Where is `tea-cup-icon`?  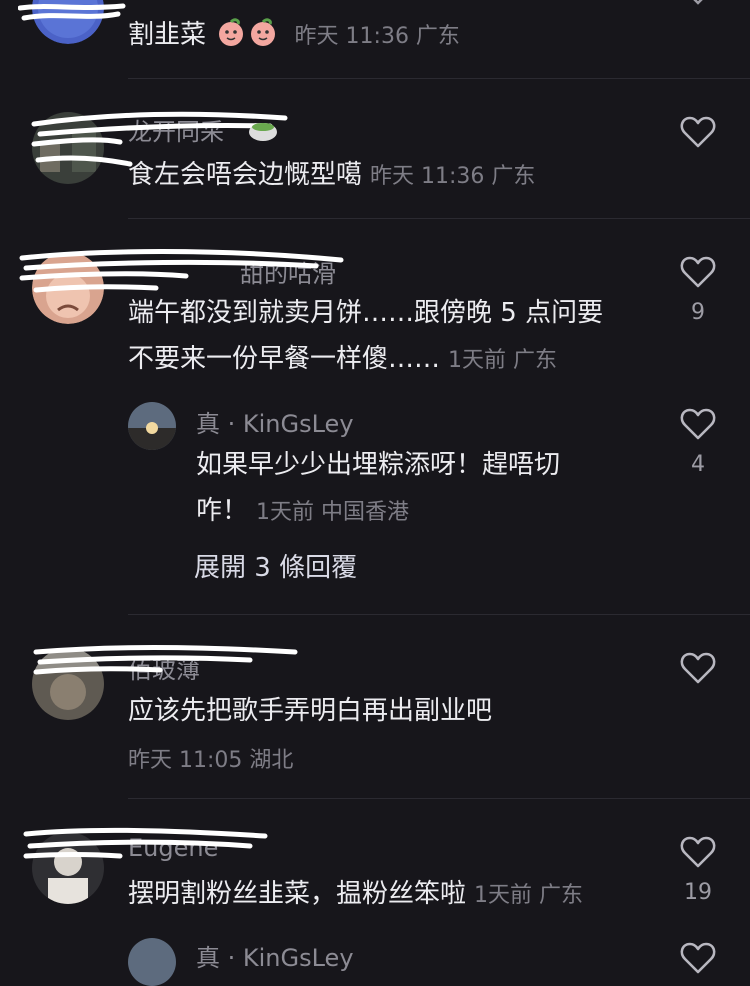 tea-cup-icon is located at coordinates (263, 132).